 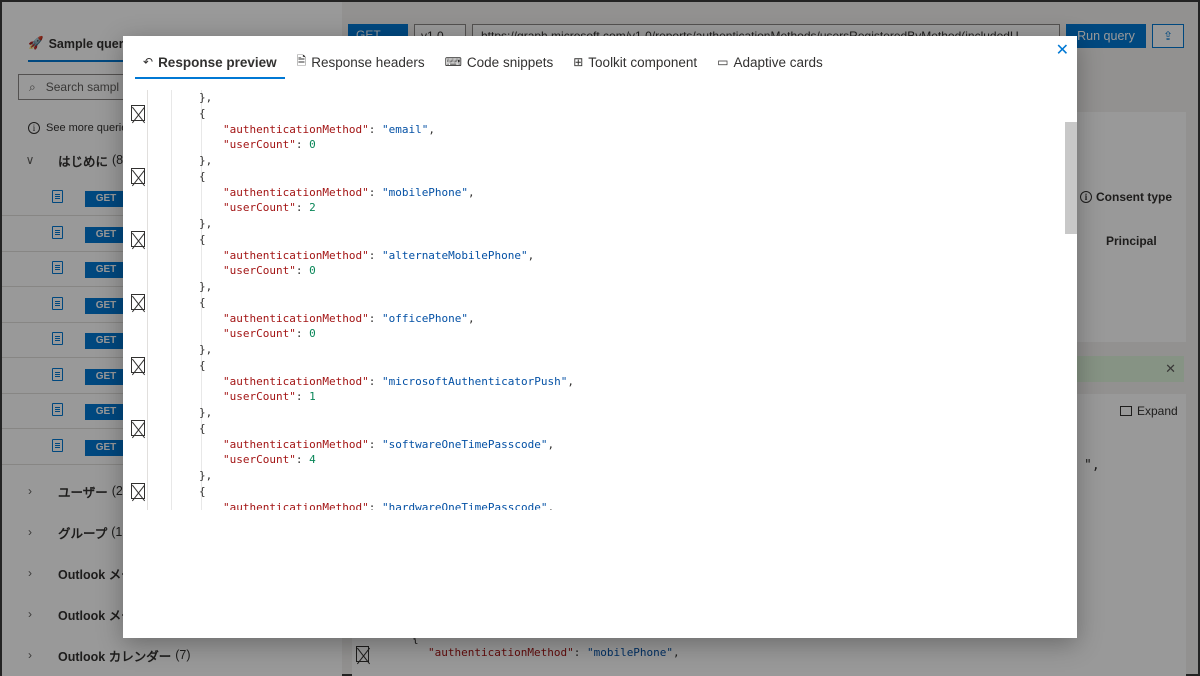 I want to click on close-icon: ✕, so click(x=1062, y=50).